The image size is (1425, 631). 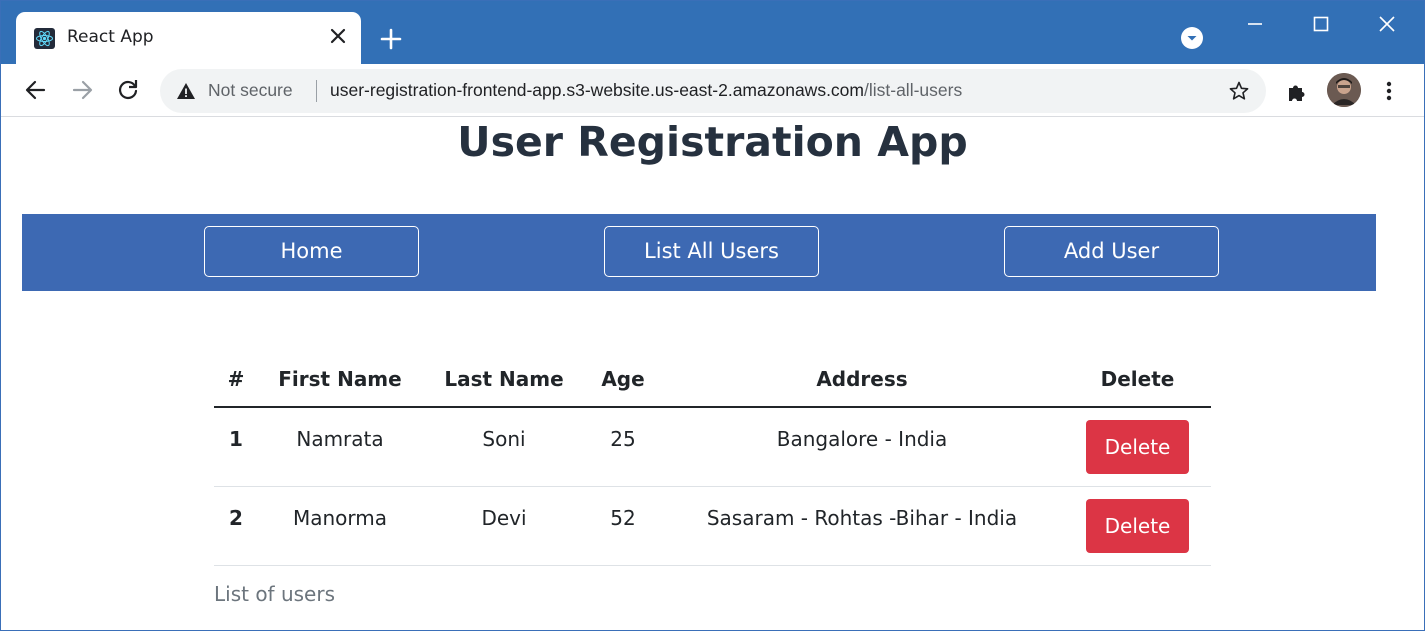 What do you see at coordinates (1137, 380) in the screenshot?
I see `column-header-delete: Delete` at bounding box center [1137, 380].